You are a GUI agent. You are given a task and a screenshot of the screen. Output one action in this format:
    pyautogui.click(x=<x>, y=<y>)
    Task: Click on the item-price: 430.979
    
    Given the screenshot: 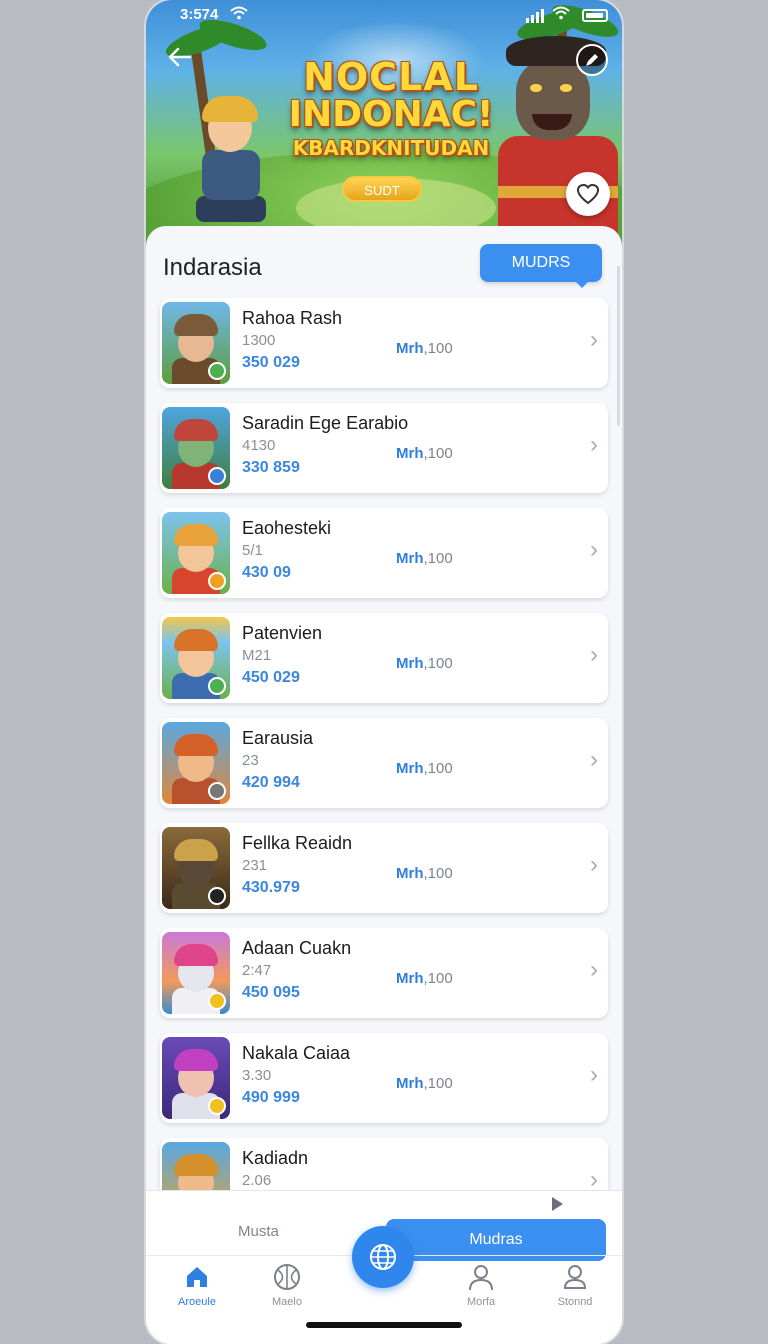 What is the action you would take?
    pyautogui.click(x=271, y=887)
    